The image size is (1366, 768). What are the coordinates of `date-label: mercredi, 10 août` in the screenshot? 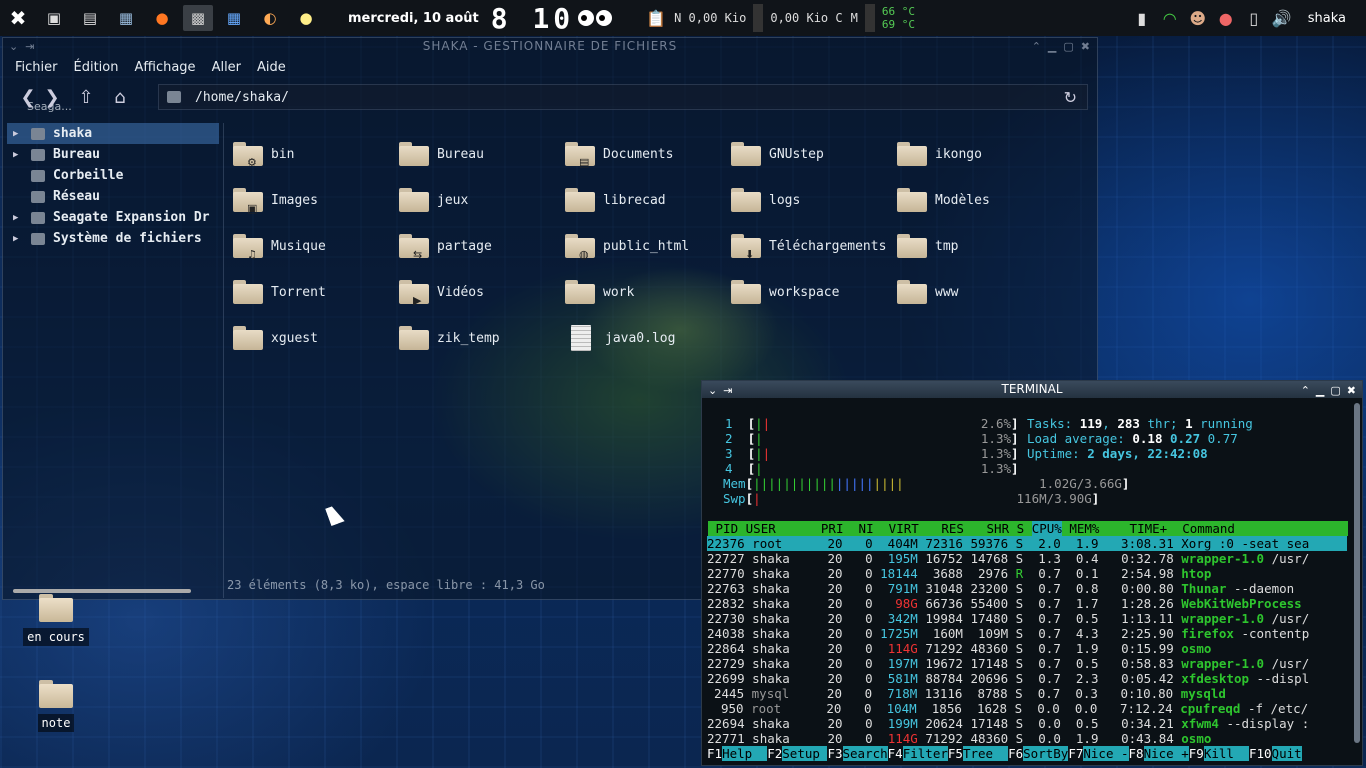 It's located at (413, 18).